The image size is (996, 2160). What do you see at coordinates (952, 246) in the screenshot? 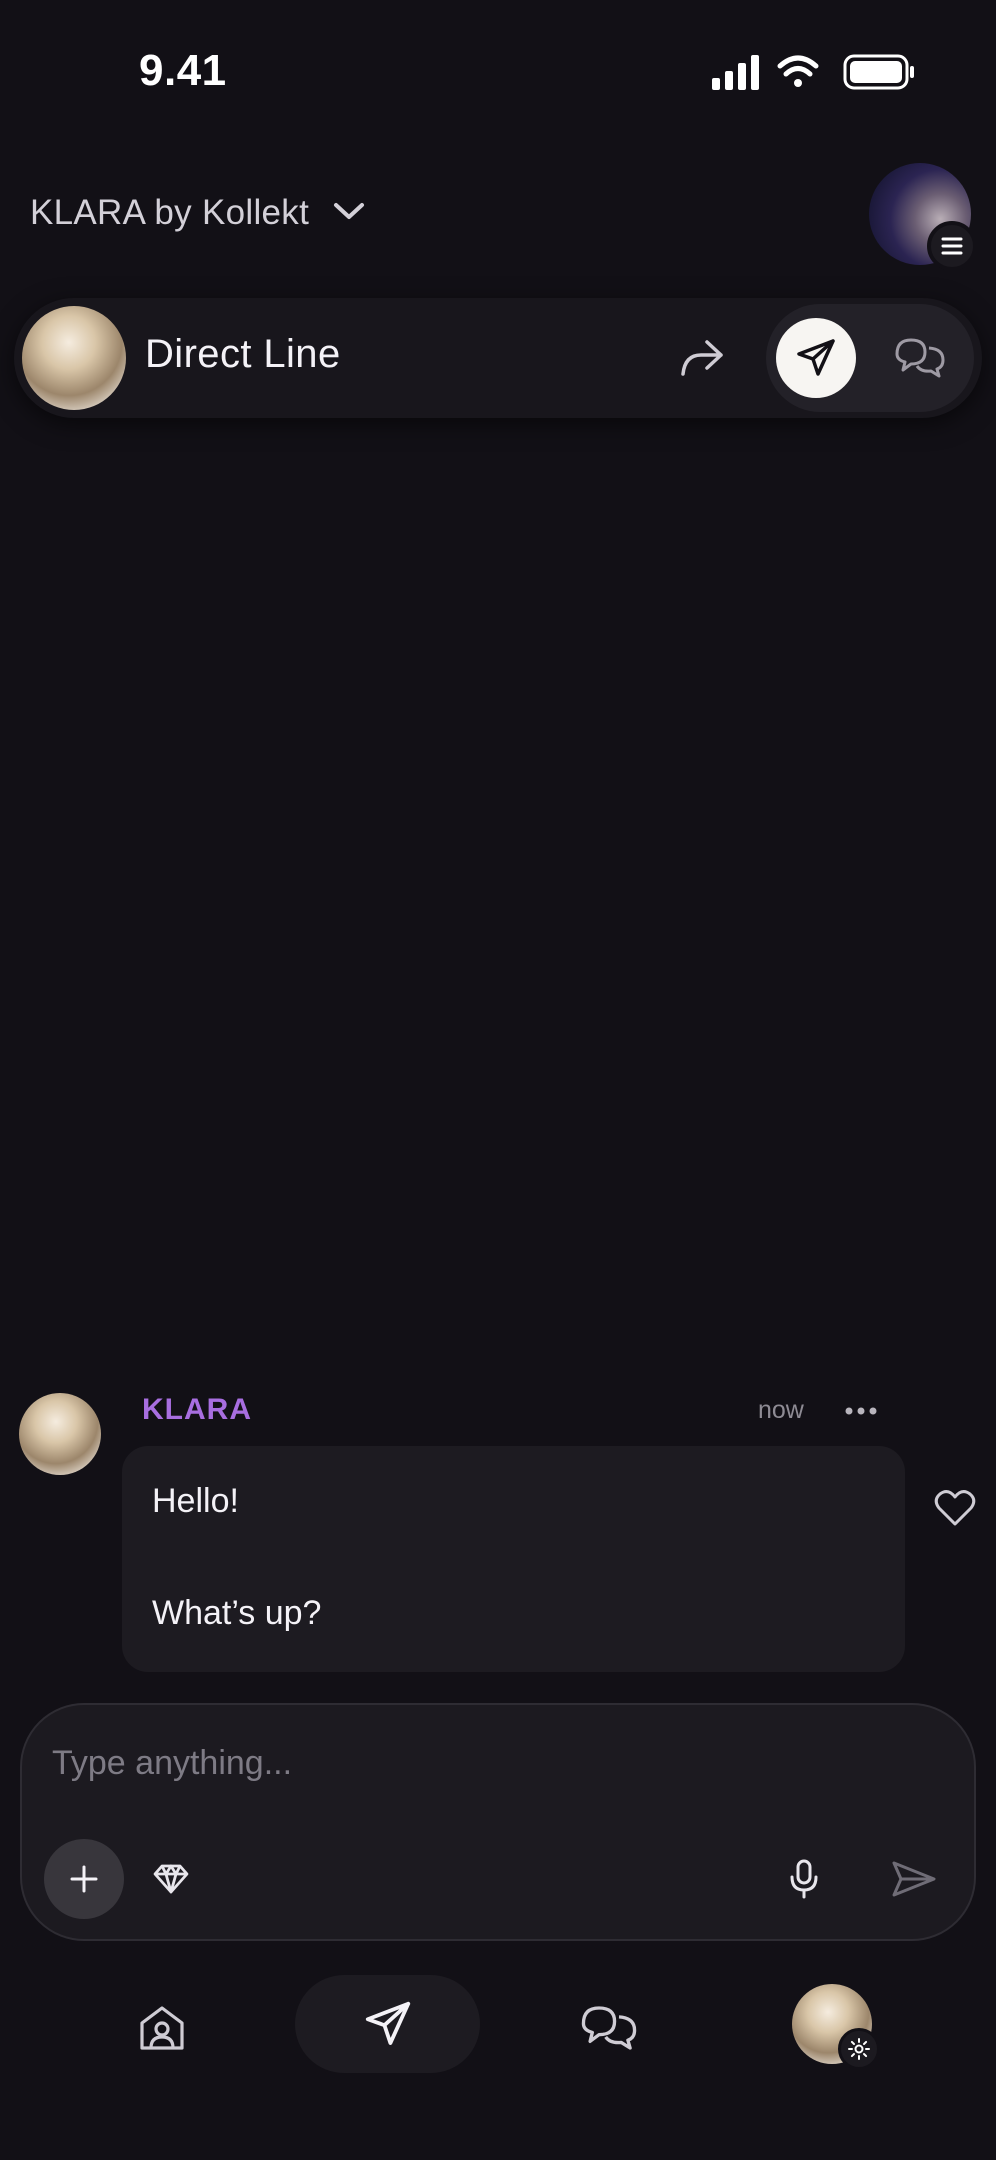
I see `menu-icon` at bounding box center [952, 246].